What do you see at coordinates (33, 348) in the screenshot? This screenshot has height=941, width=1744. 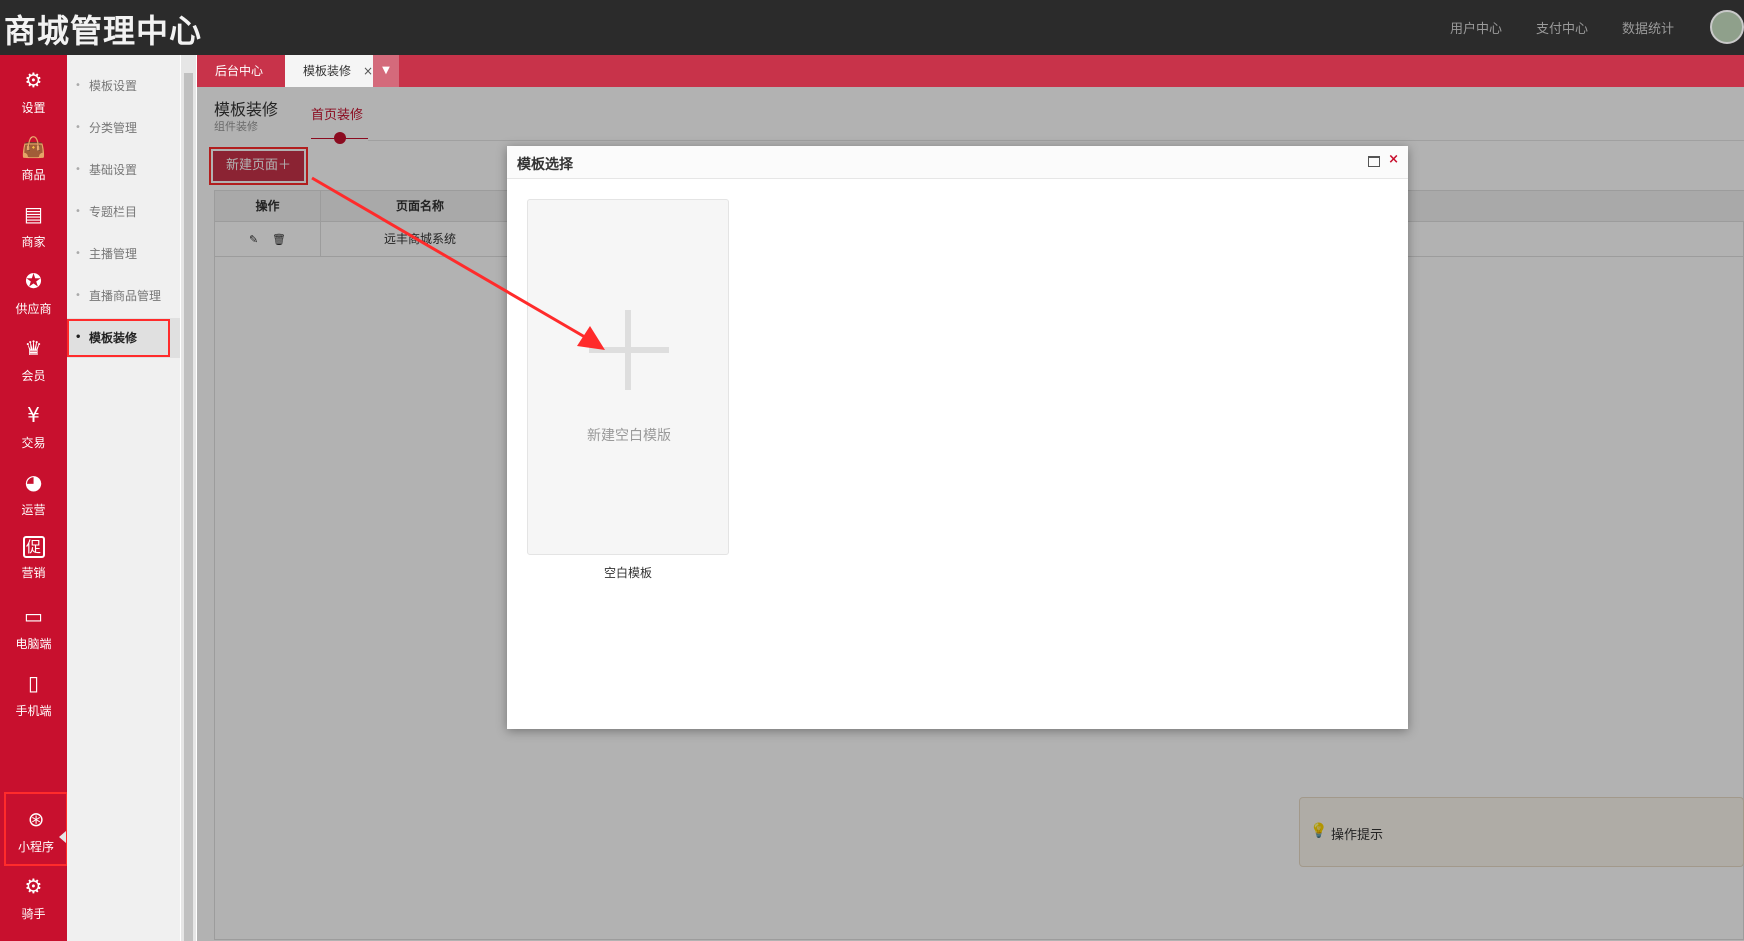 I see `crown-icon: ♛` at bounding box center [33, 348].